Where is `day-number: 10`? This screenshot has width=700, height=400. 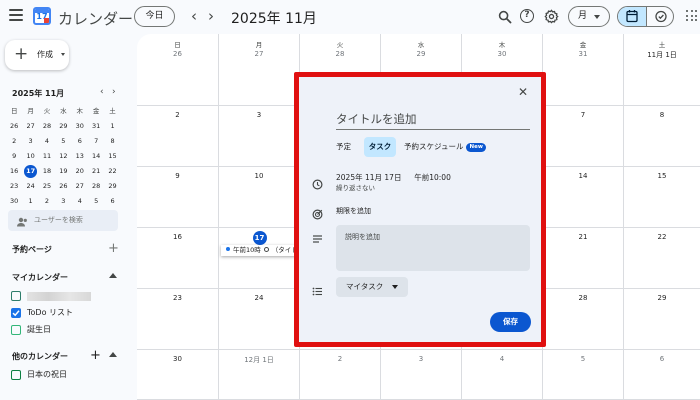 day-number: 10 is located at coordinates (259, 176).